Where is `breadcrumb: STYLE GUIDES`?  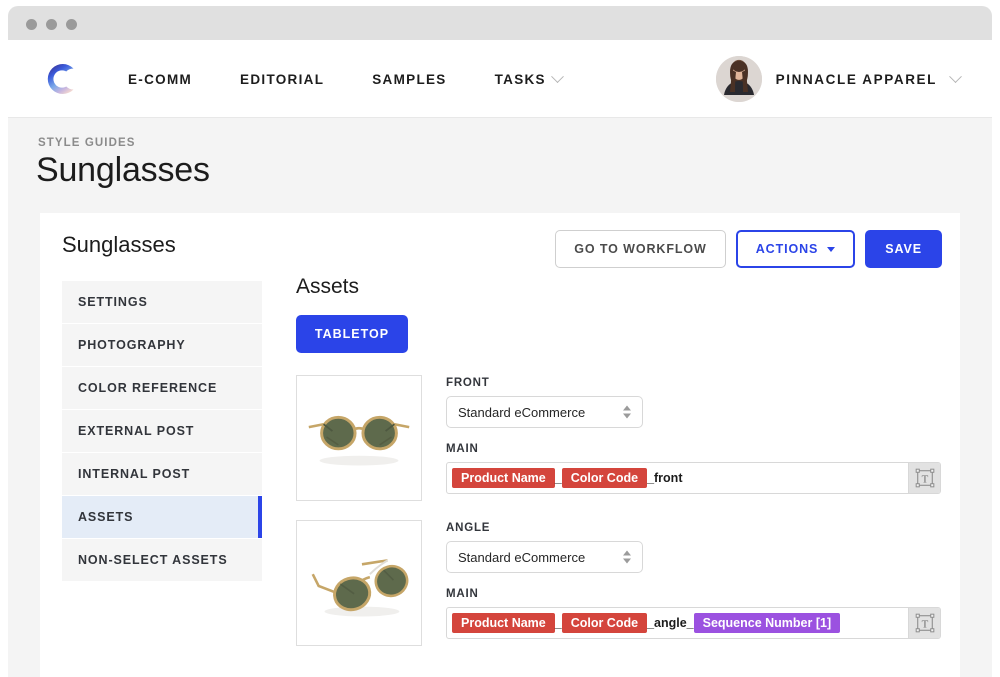
breadcrumb: STYLE GUIDES is located at coordinates (87, 143).